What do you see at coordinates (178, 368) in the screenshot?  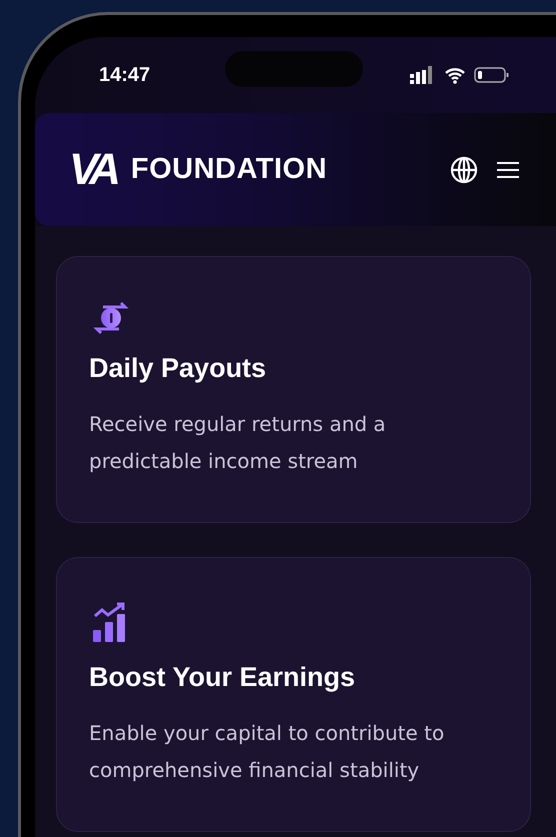 I see `card-title: Daily Payouts` at bounding box center [178, 368].